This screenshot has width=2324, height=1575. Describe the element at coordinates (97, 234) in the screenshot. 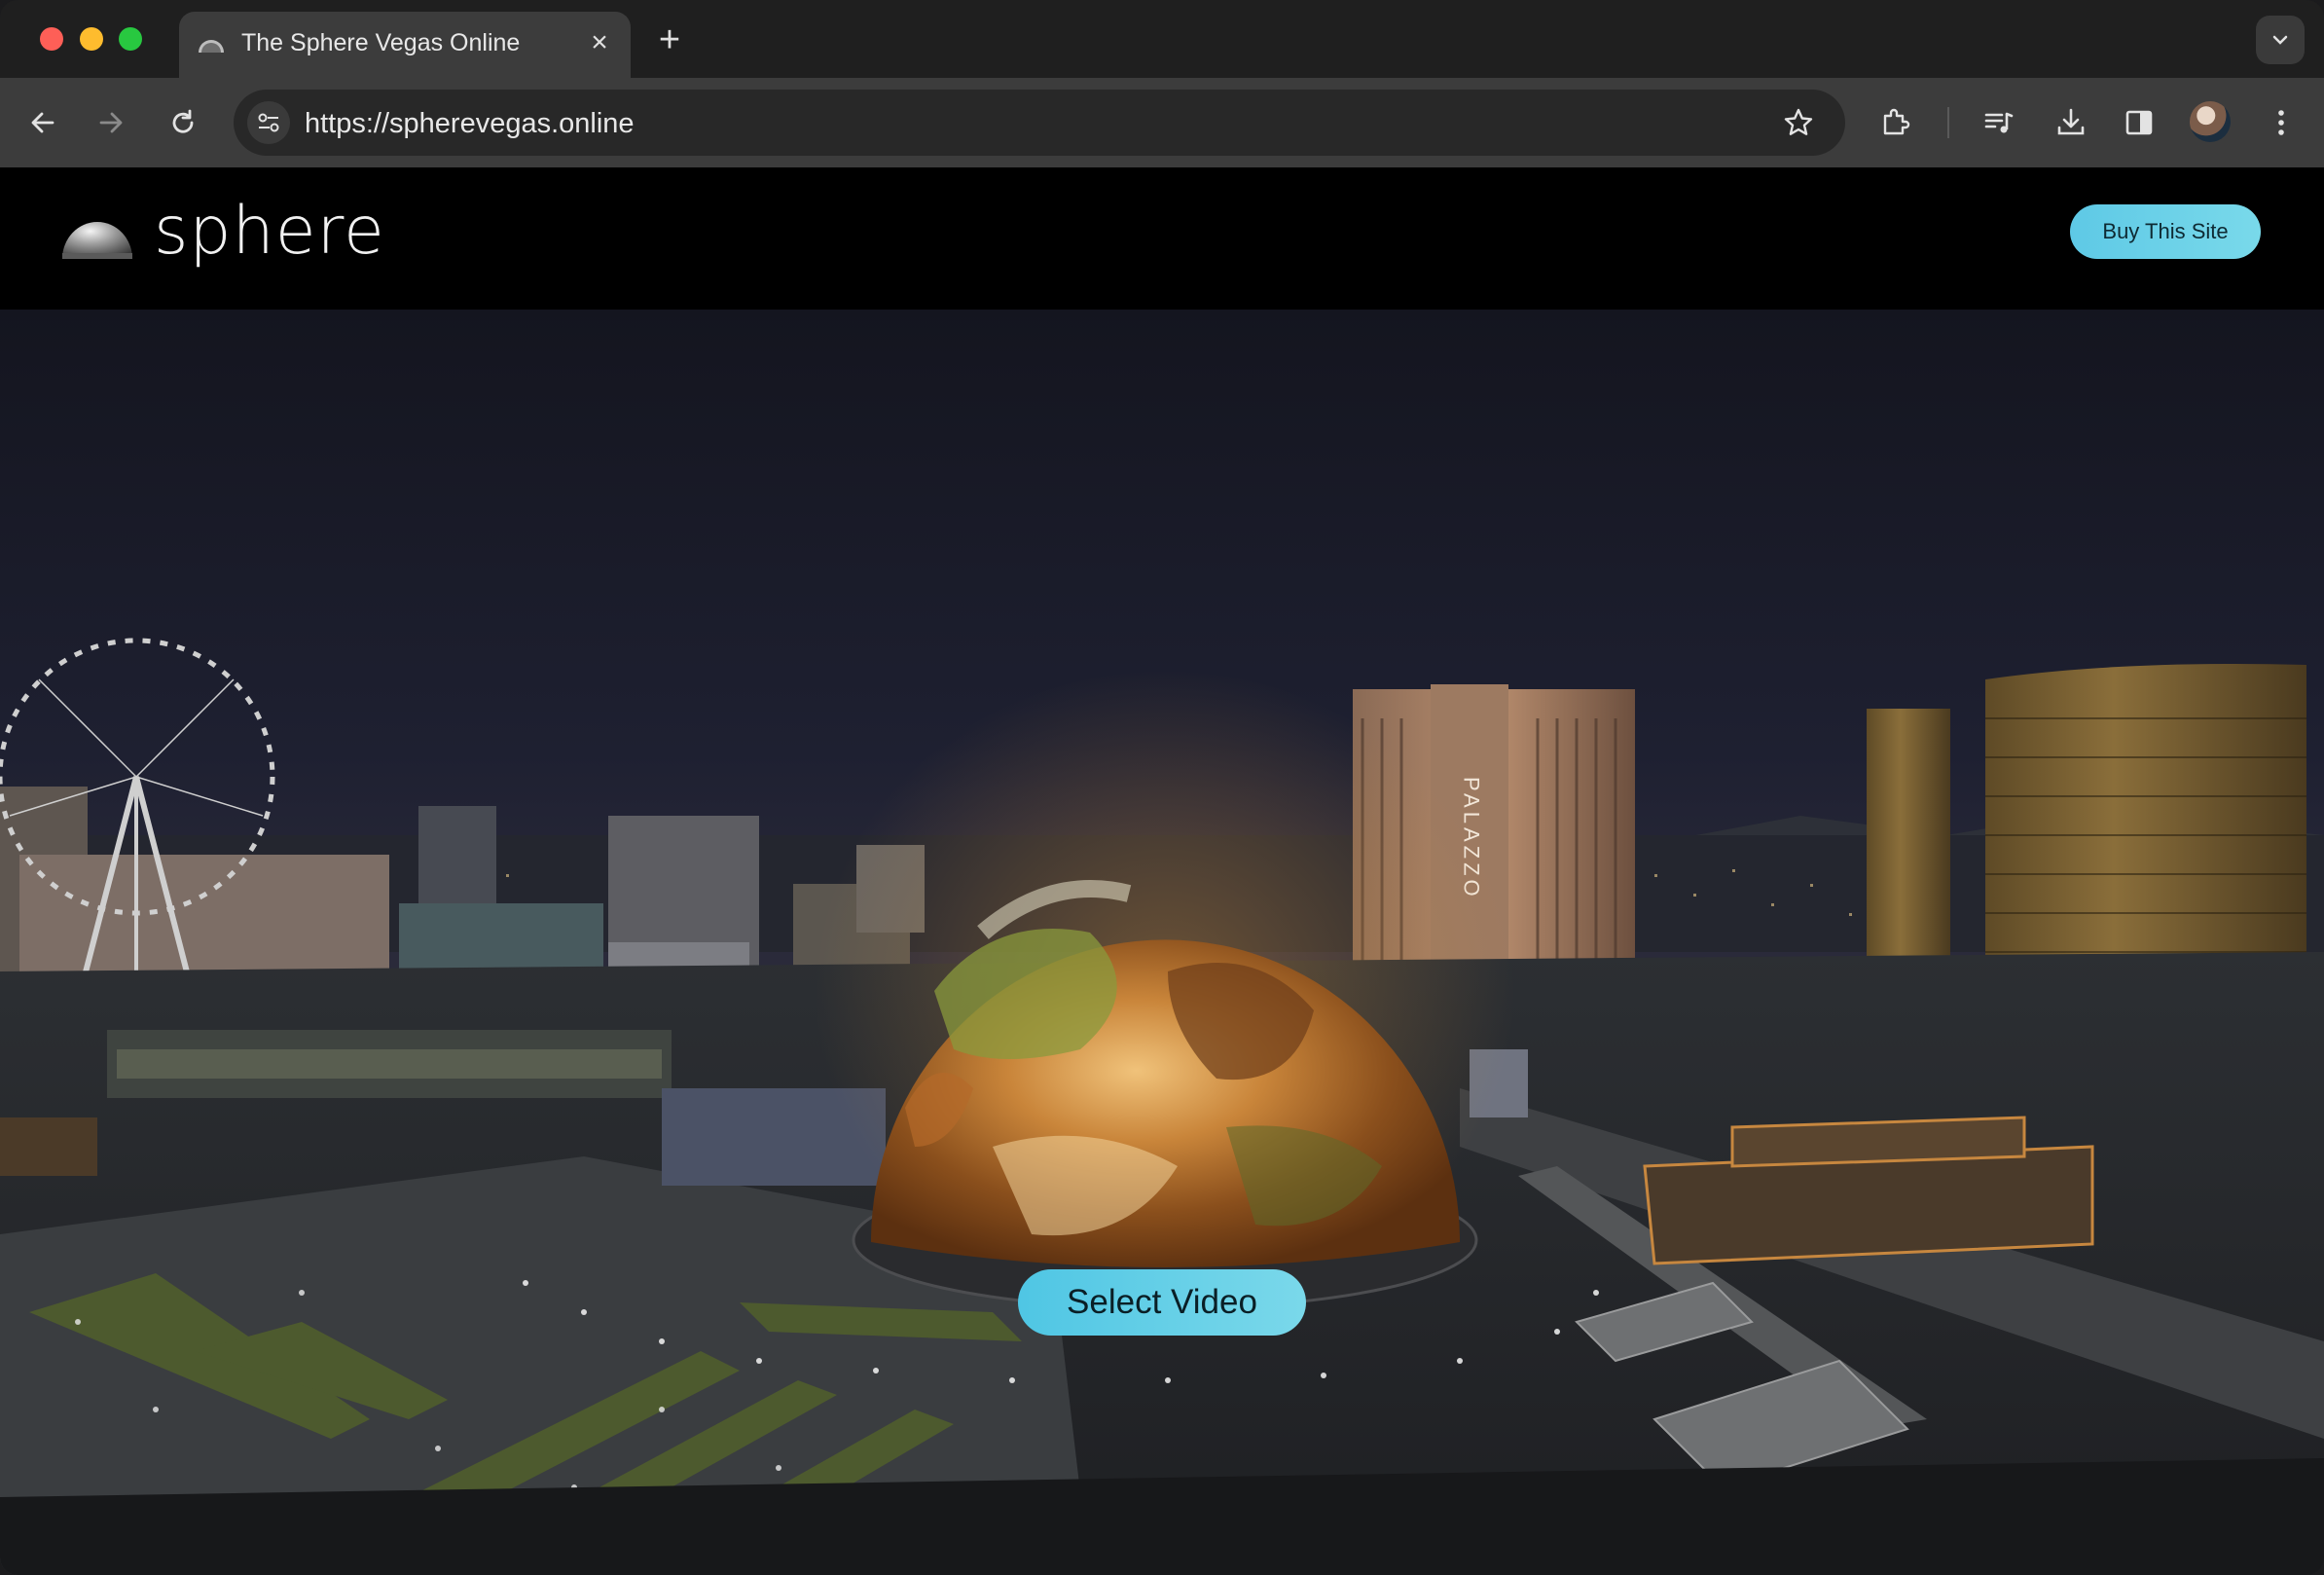

I see `sphere-logo-icon` at that location.